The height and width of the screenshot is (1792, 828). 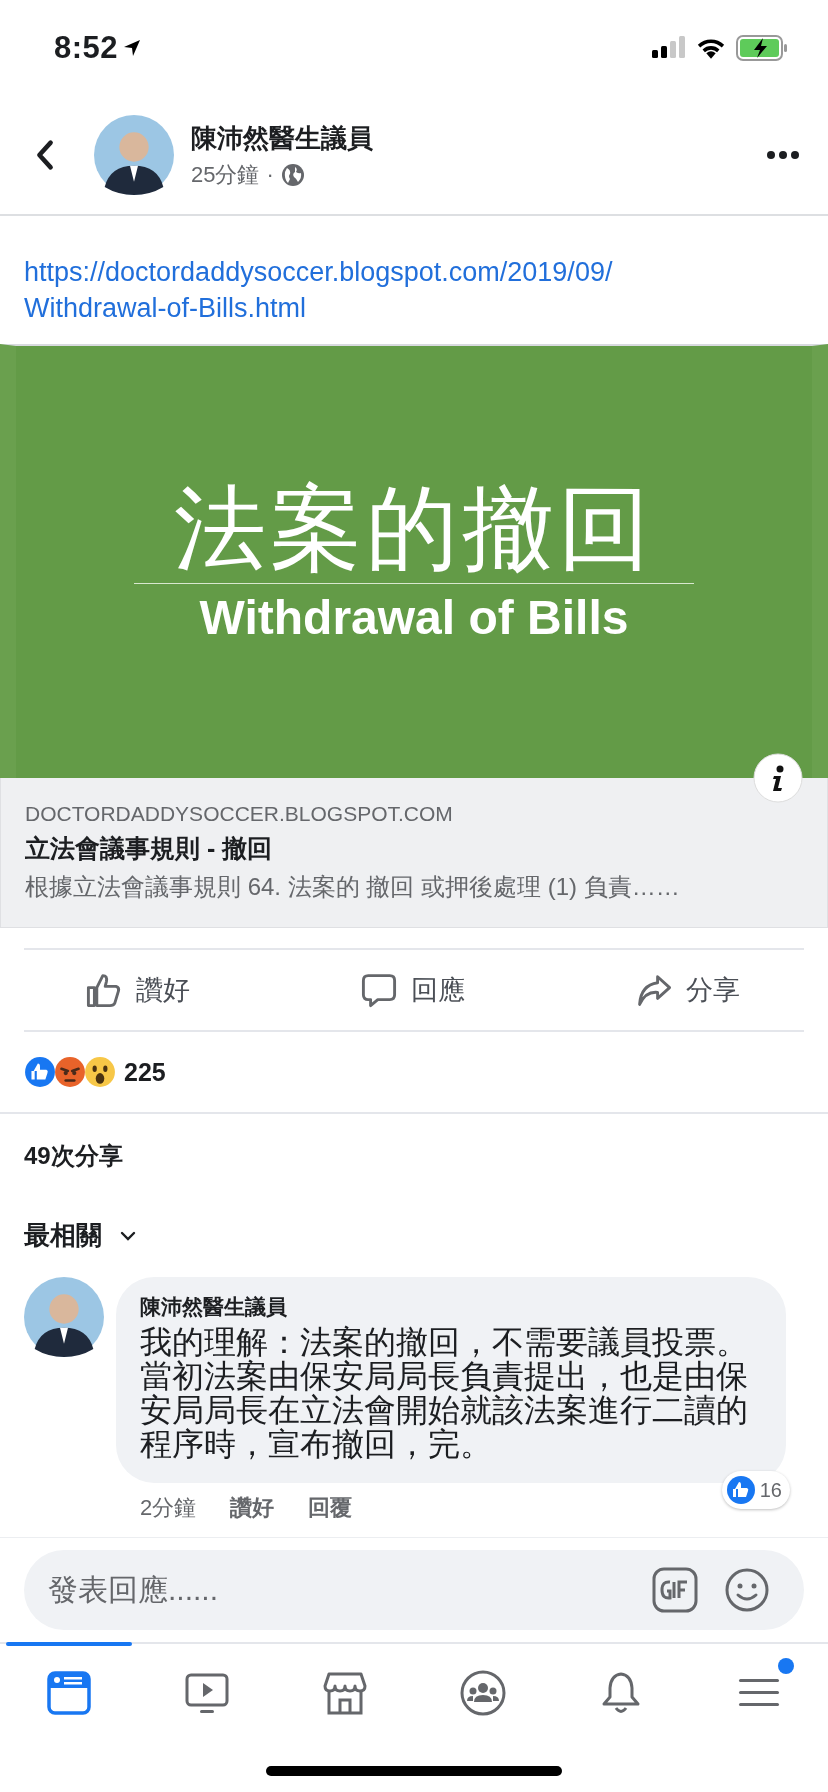 What do you see at coordinates (762, 48) in the screenshot?
I see `battery-charging-icon` at bounding box center [762, 48].